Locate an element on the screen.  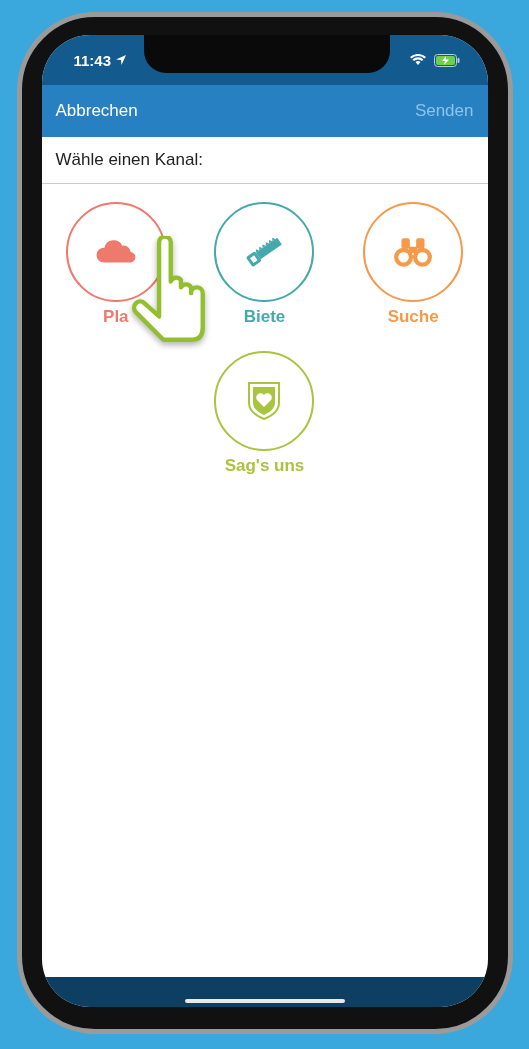
channel-label: Biete is located at coordinates (264, 317).